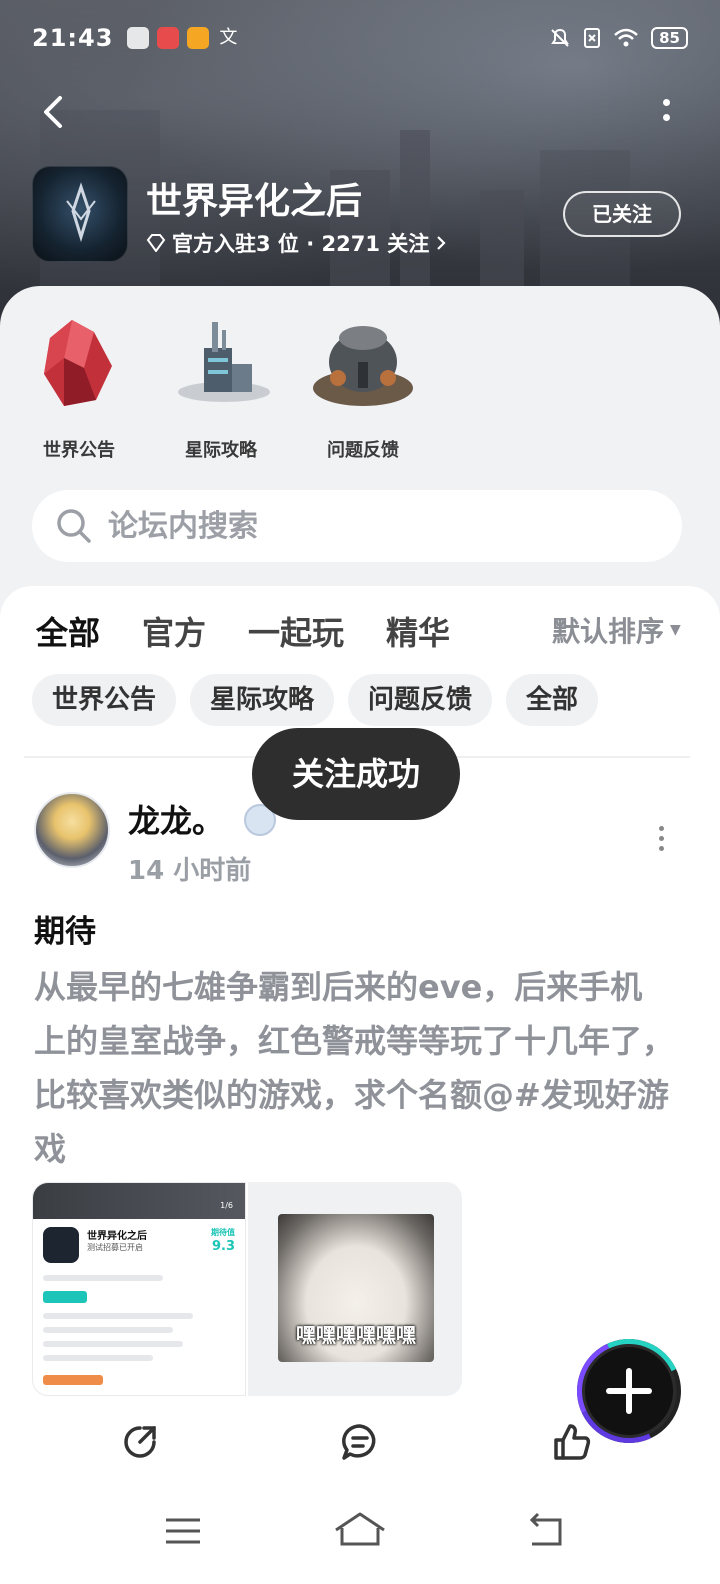 The height and width of the screenshot is (1584, 720). Describe the element at coordinates (356, 1335) in the screenshot. I see `meme-caption: 嘿嘿嘿嘿嘿嘿` at that location.